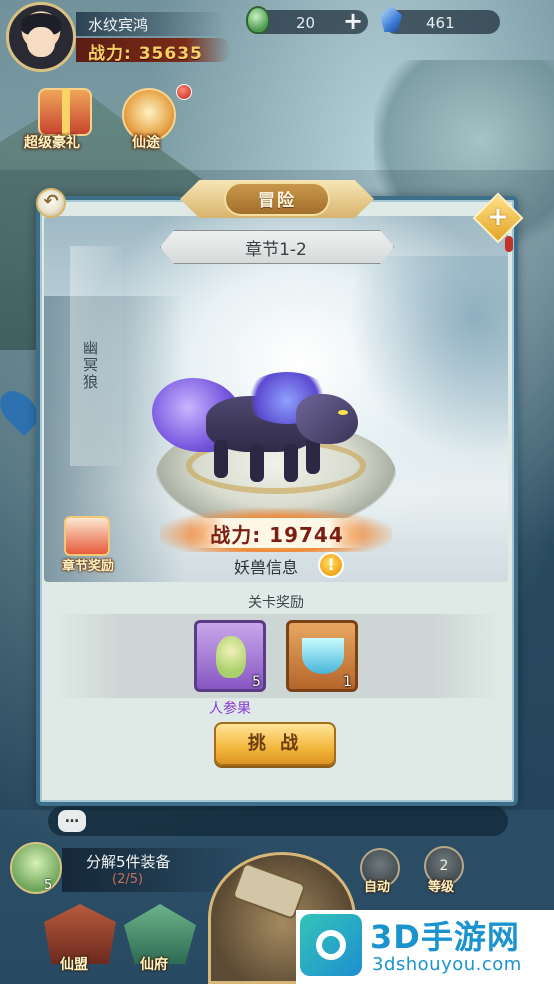 This screenshot has height=984, width=554. Describe the element at coordinates (509, 244) in the screenshot. I see `tassel-icon` at that location.